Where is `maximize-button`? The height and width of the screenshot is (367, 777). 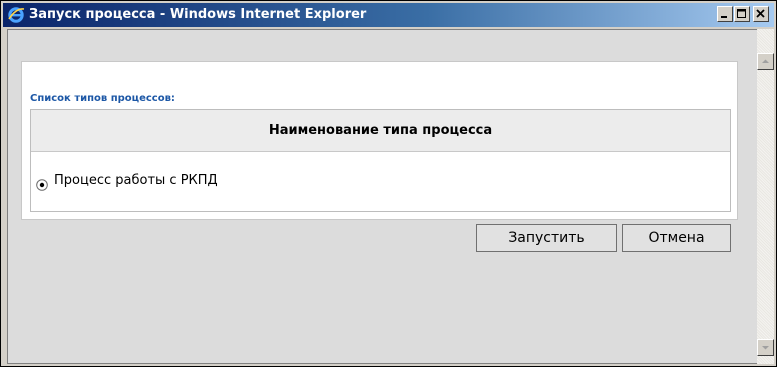
maximize-button is located at coordinates (742, 14).